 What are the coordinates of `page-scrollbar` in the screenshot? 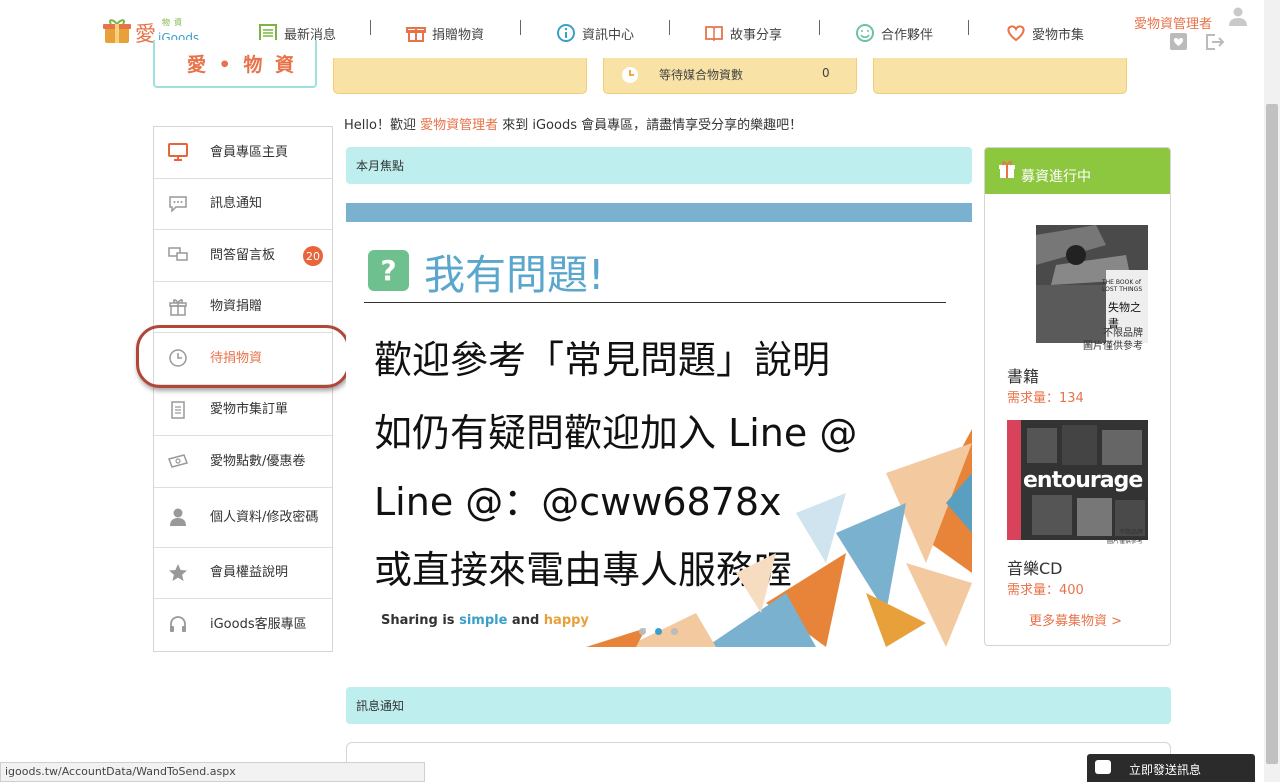 It's located at (1272, 391).